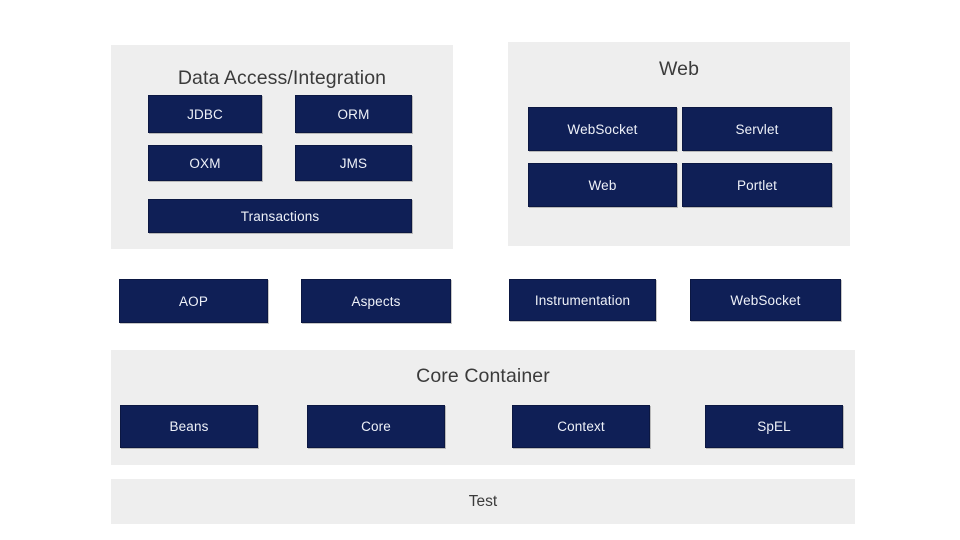  Describe the element at coordinates (205, 163) in the screenshot. I see `module-oxm: OXM` at that location.